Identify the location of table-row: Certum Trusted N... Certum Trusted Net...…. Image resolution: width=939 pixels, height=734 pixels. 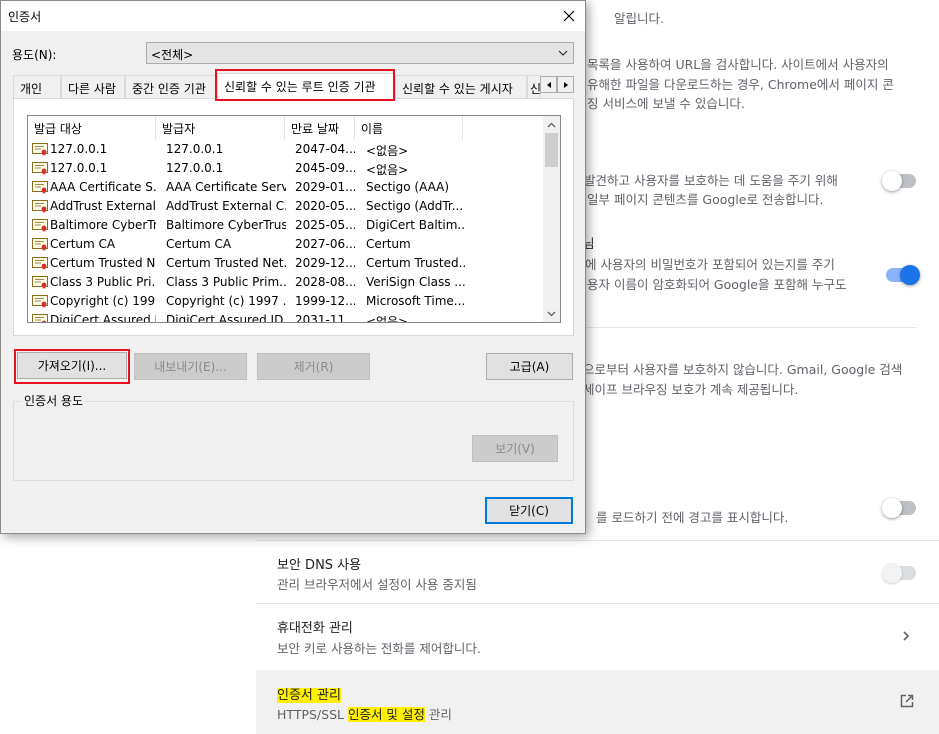
(285, 263).